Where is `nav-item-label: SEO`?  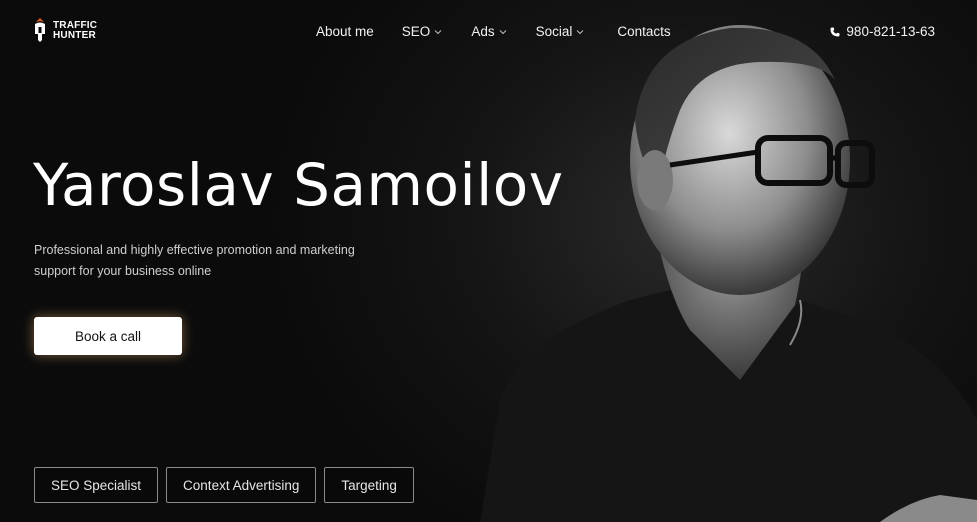
nav-item-label: SEO is located at coordinates (416, 31).